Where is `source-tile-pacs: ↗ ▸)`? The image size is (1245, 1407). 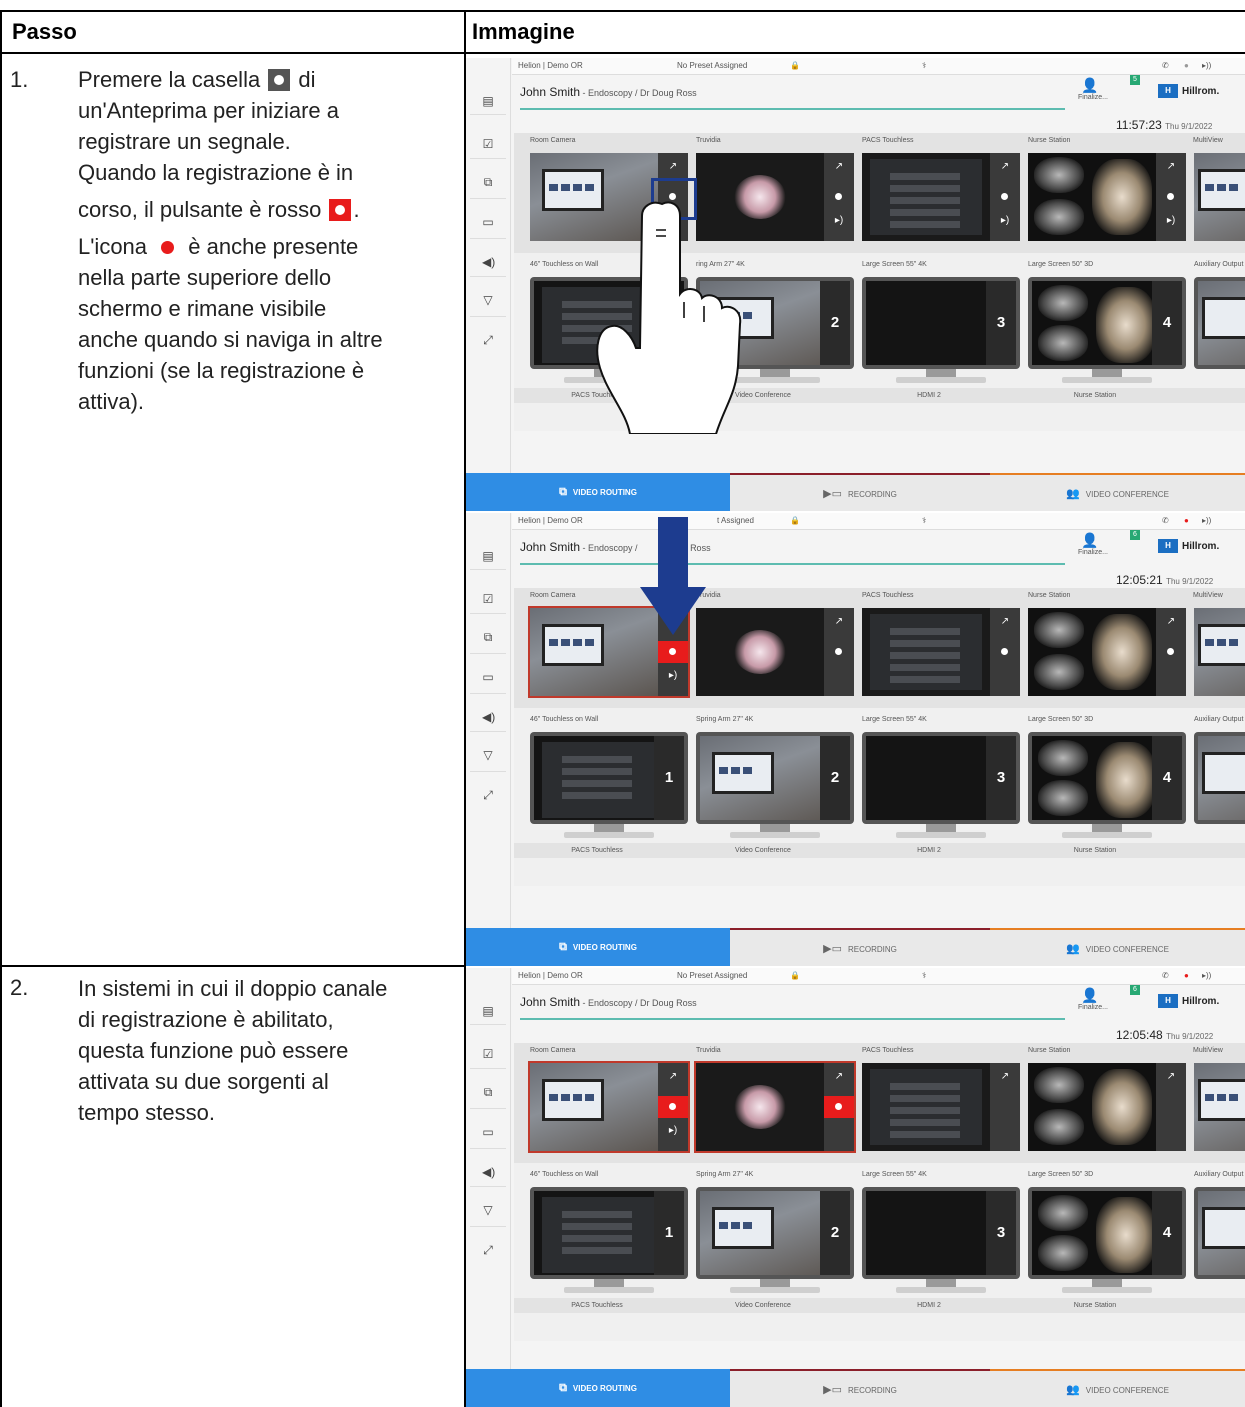 source-tile-pacs: ↗ ▸) is located at coordinates (941, 197).